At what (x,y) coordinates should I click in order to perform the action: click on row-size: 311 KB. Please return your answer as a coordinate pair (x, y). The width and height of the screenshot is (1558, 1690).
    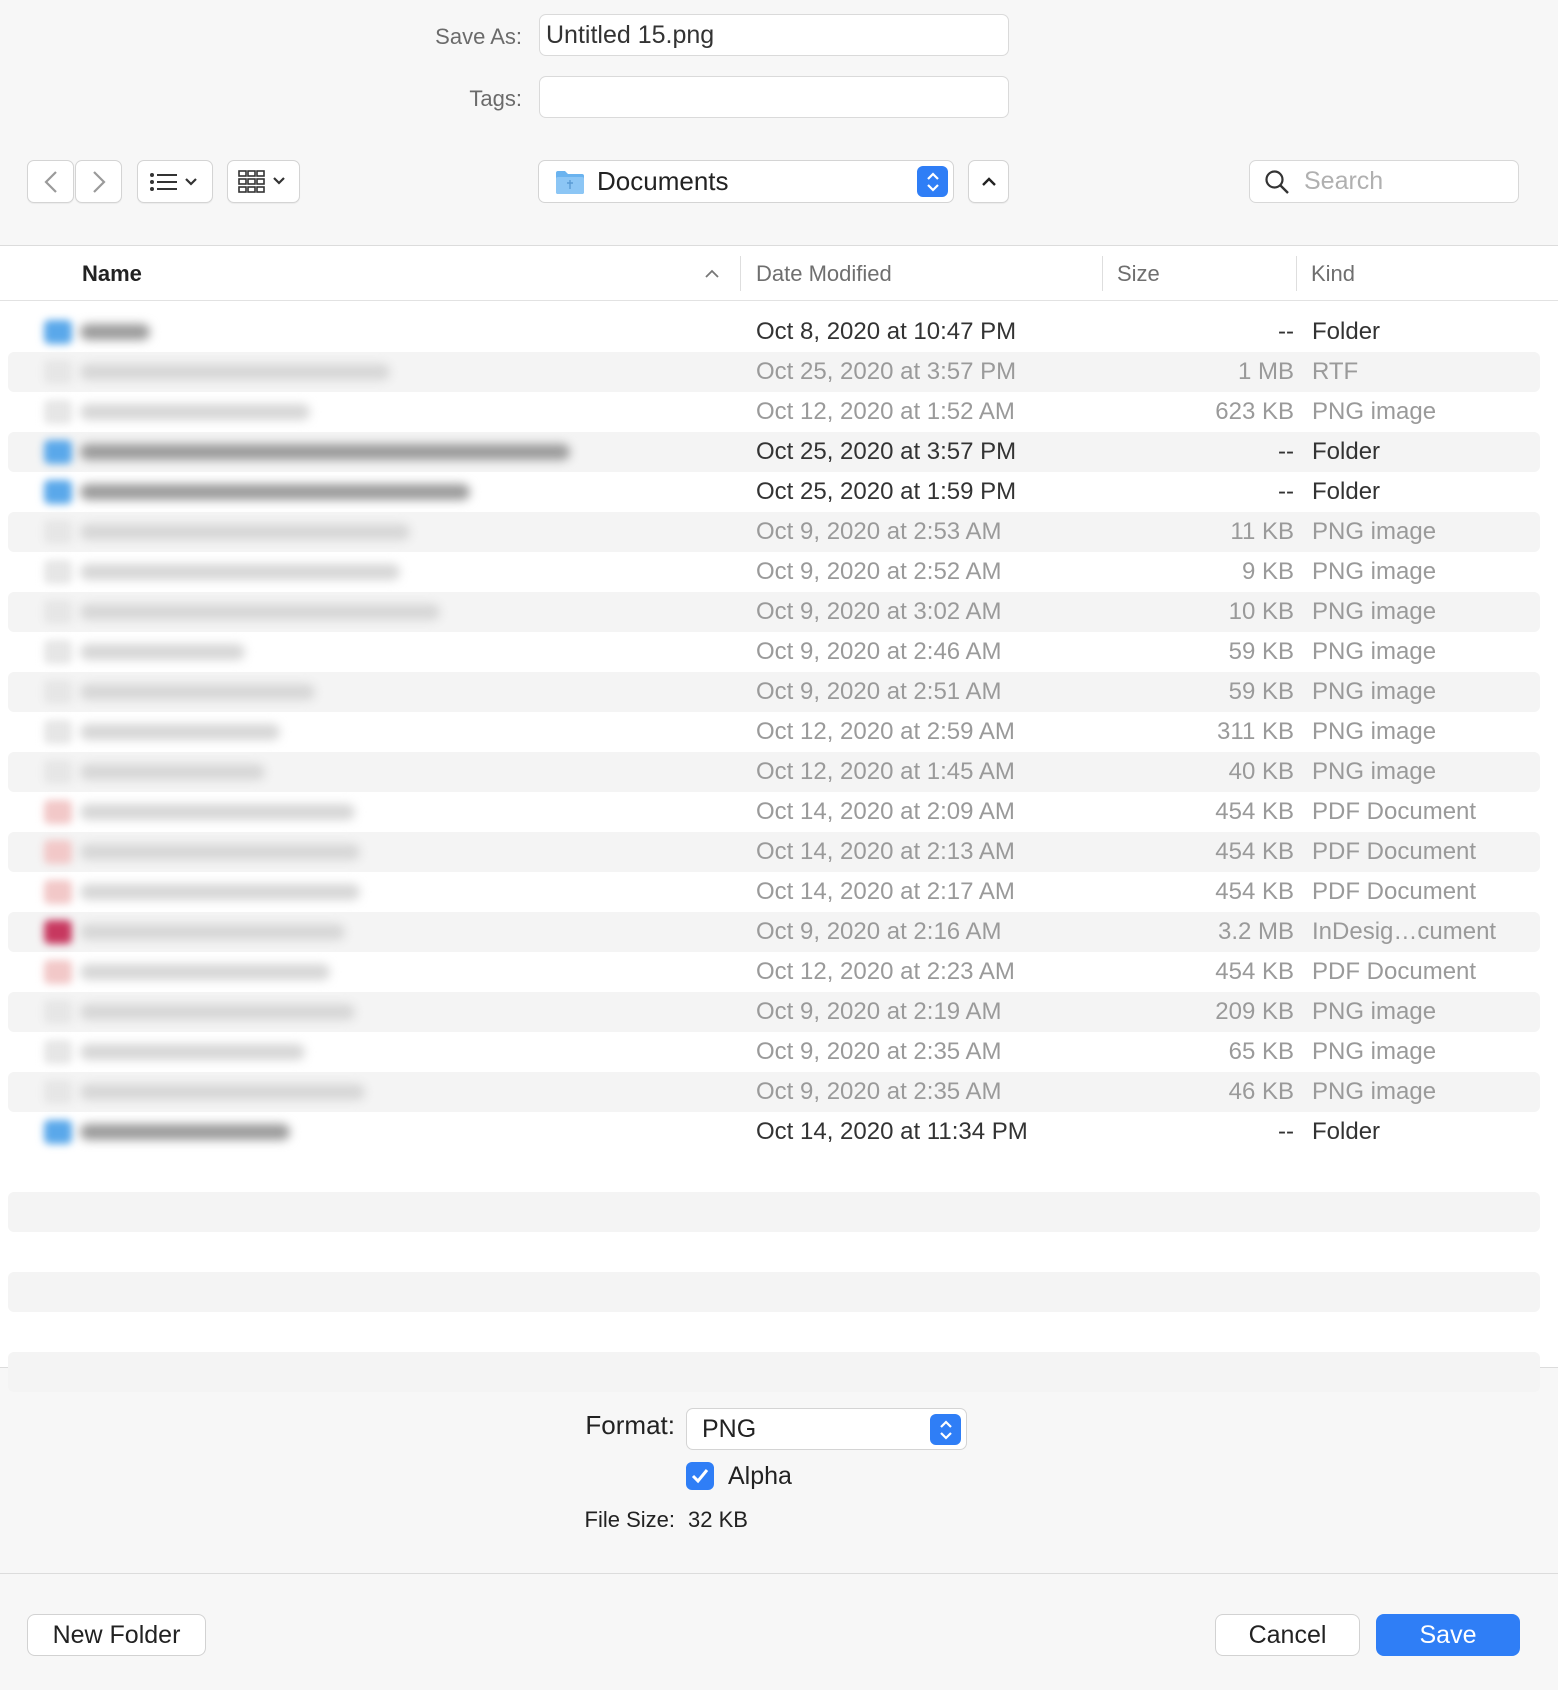
    Looking at the image, I should click on (1255, 731).